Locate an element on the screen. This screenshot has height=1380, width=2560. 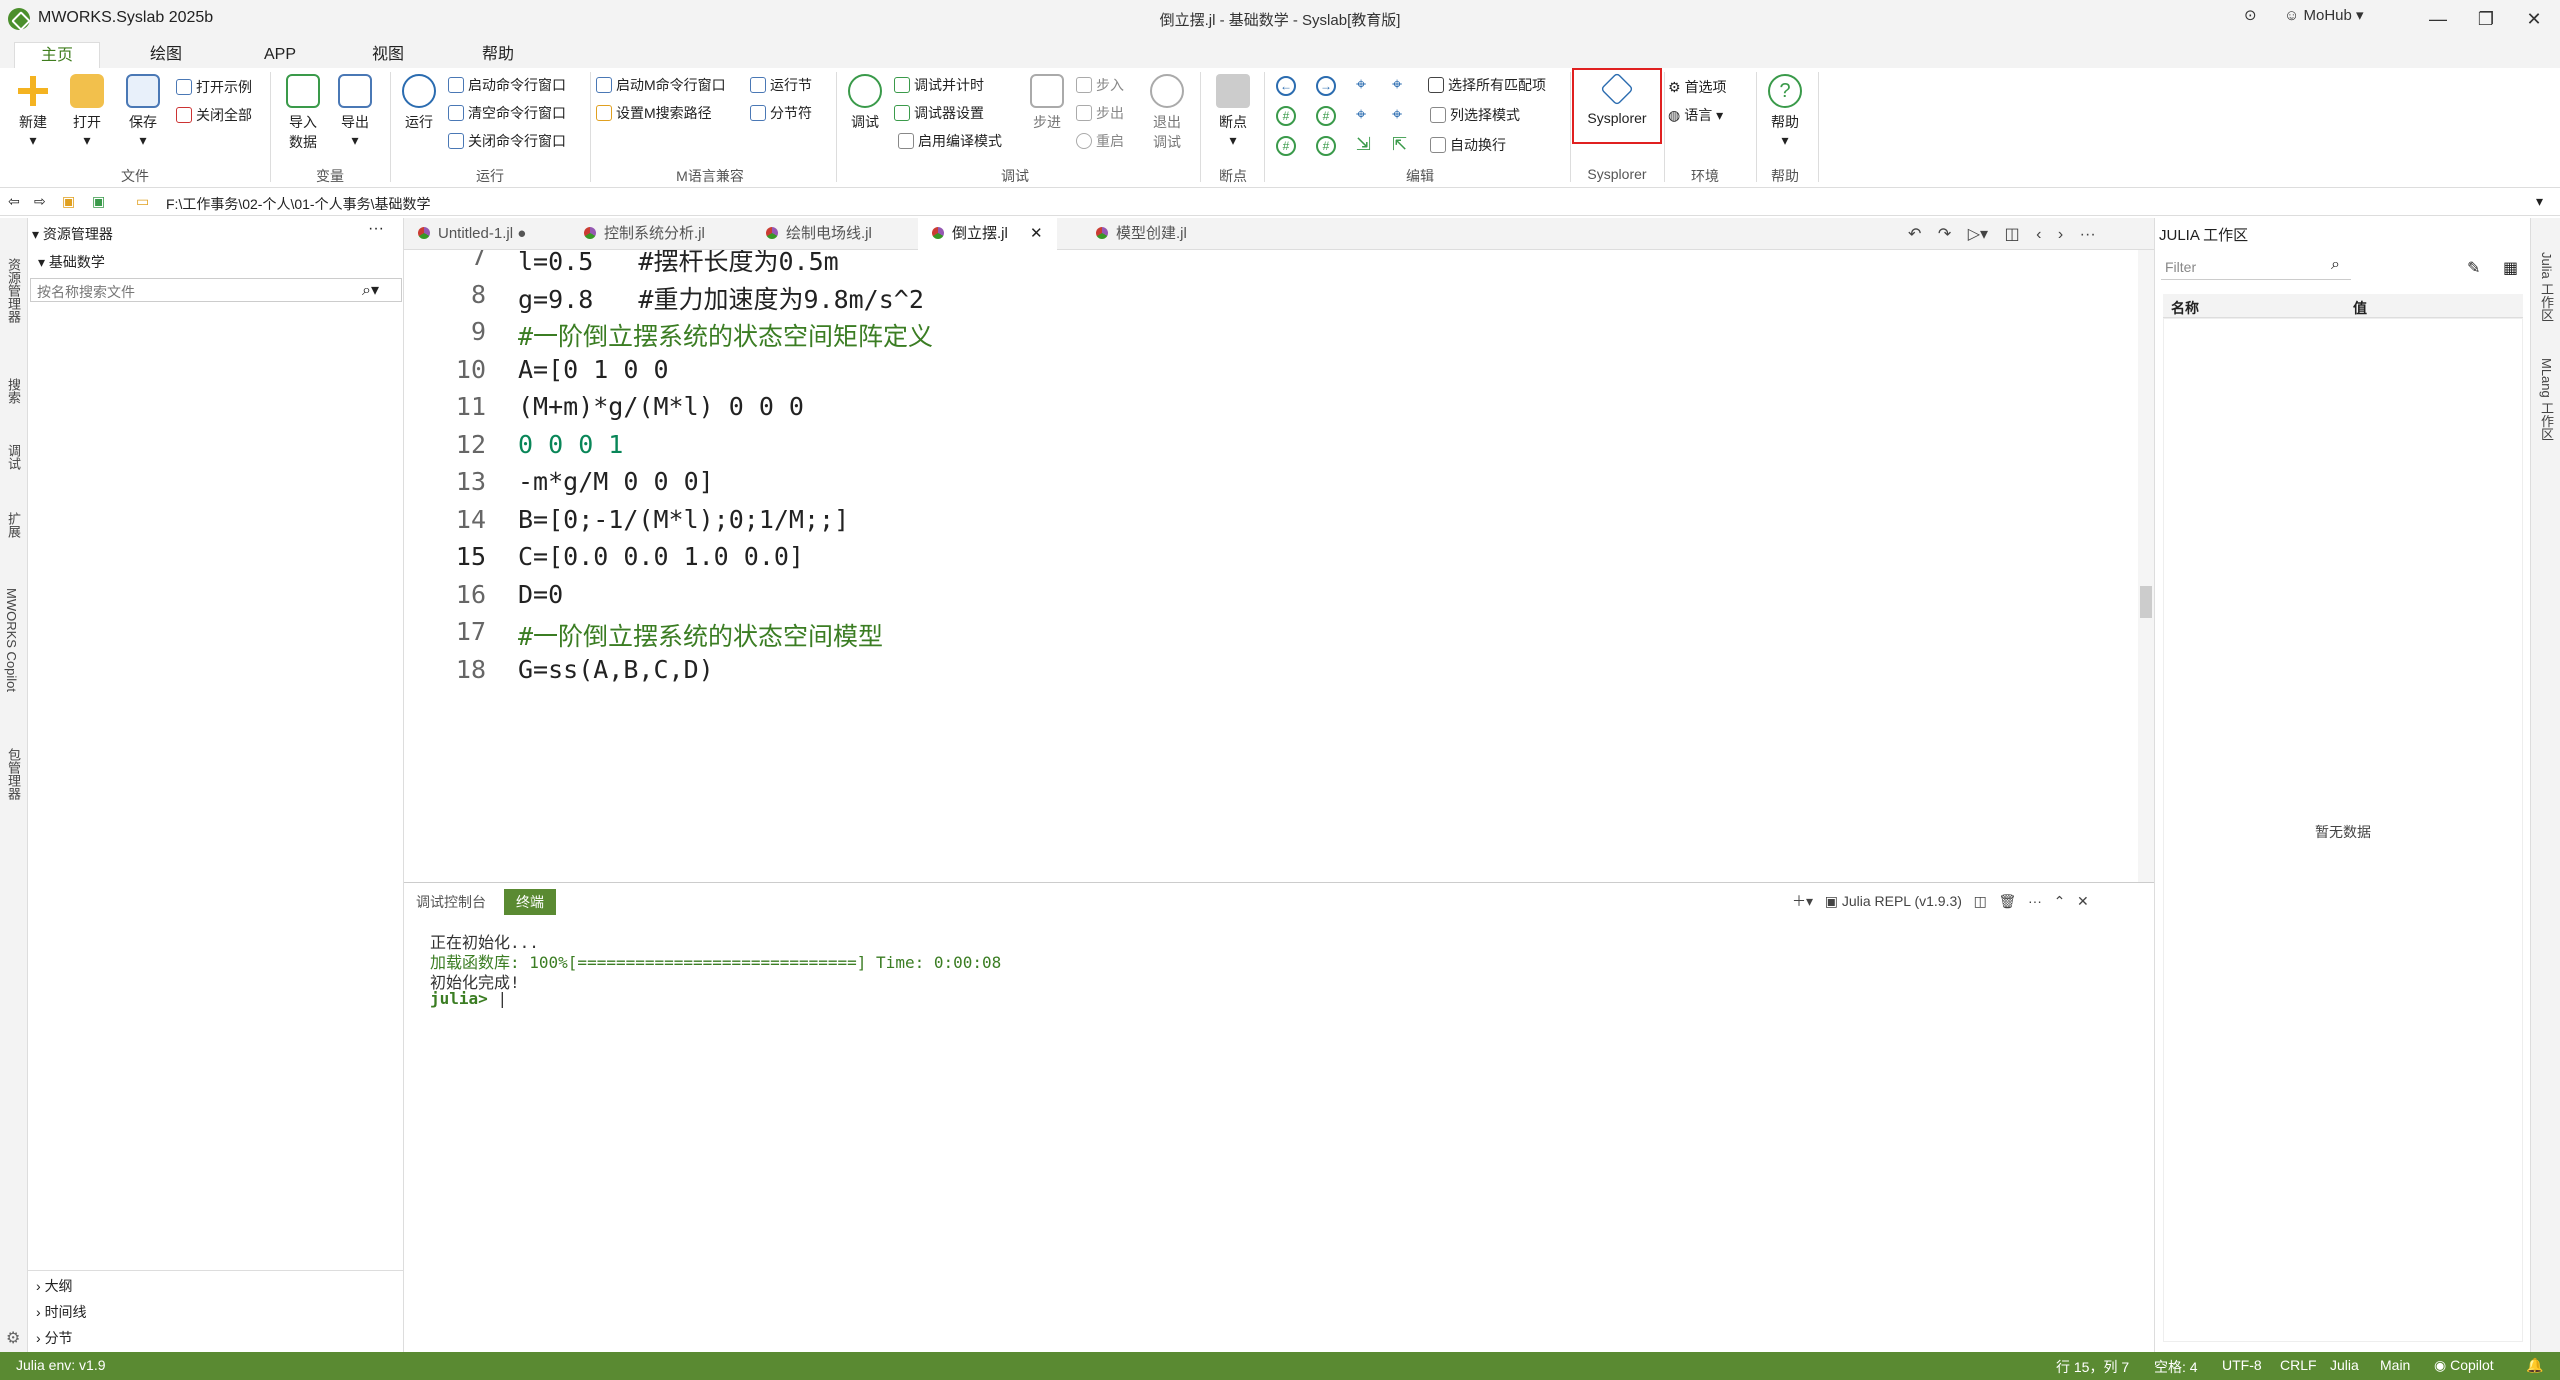
terminal-selector: ▣ Julia REPL (v1.9.3) is located at coordinates (1893, 901).